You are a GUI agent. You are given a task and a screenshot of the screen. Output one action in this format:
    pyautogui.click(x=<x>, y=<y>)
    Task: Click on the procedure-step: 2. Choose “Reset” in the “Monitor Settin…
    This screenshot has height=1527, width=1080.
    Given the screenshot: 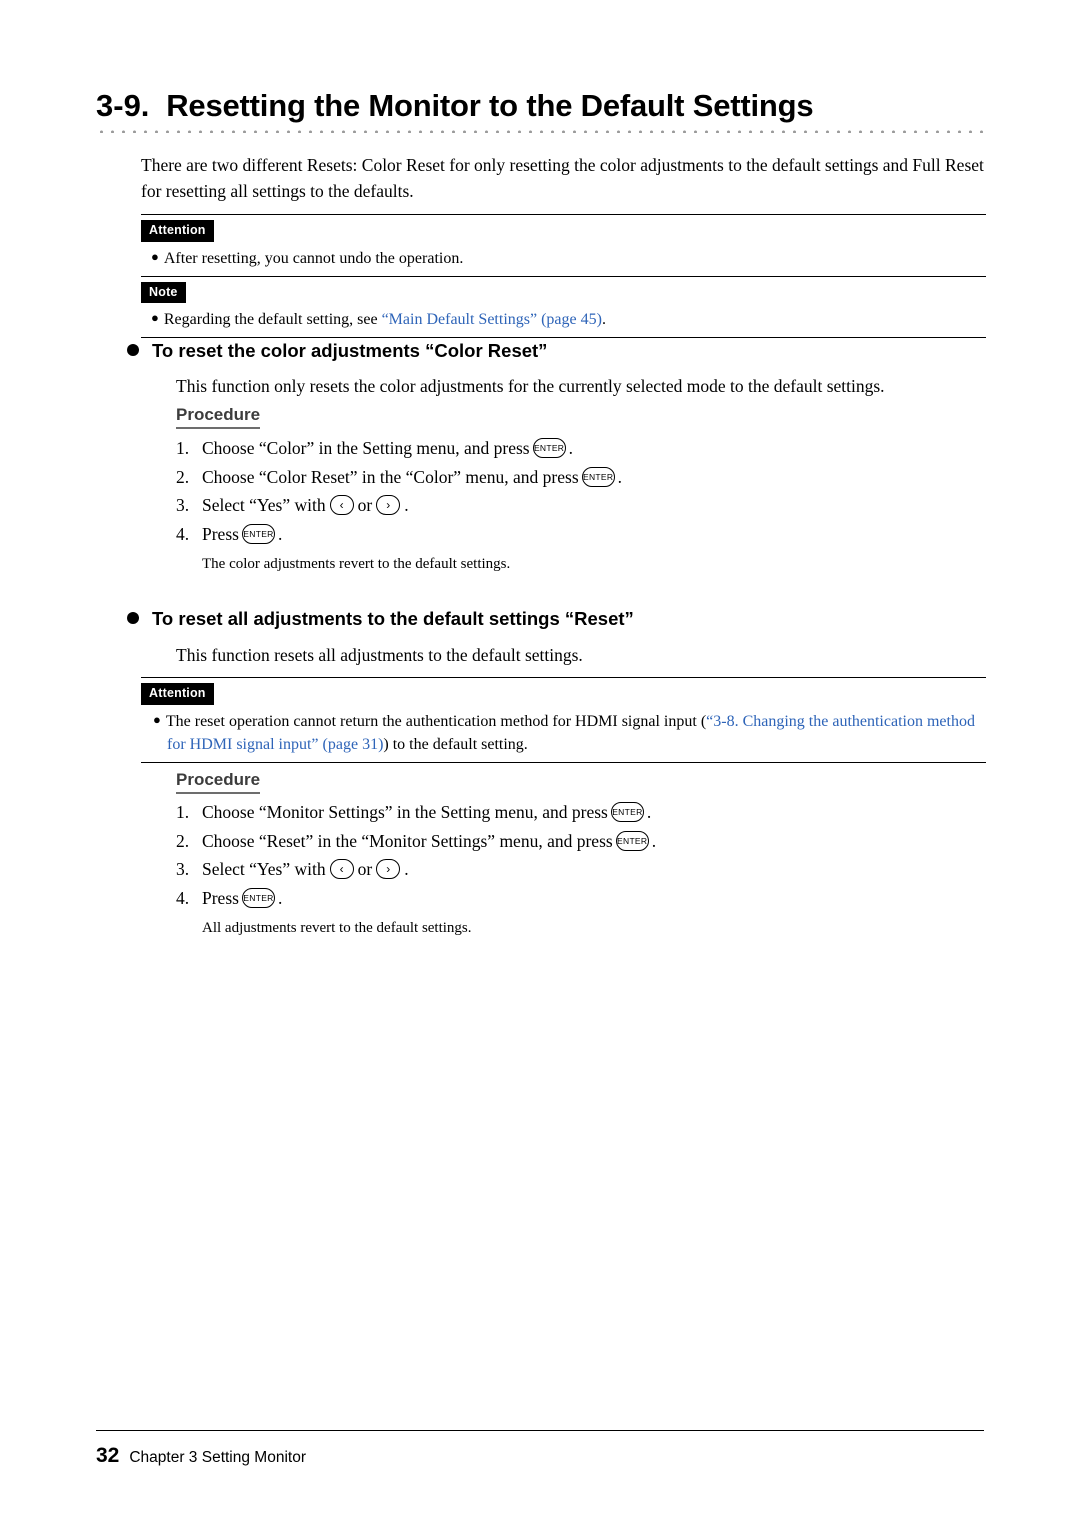 What is the action you would take?
    pyautogui.click(x=576, y=841)
    